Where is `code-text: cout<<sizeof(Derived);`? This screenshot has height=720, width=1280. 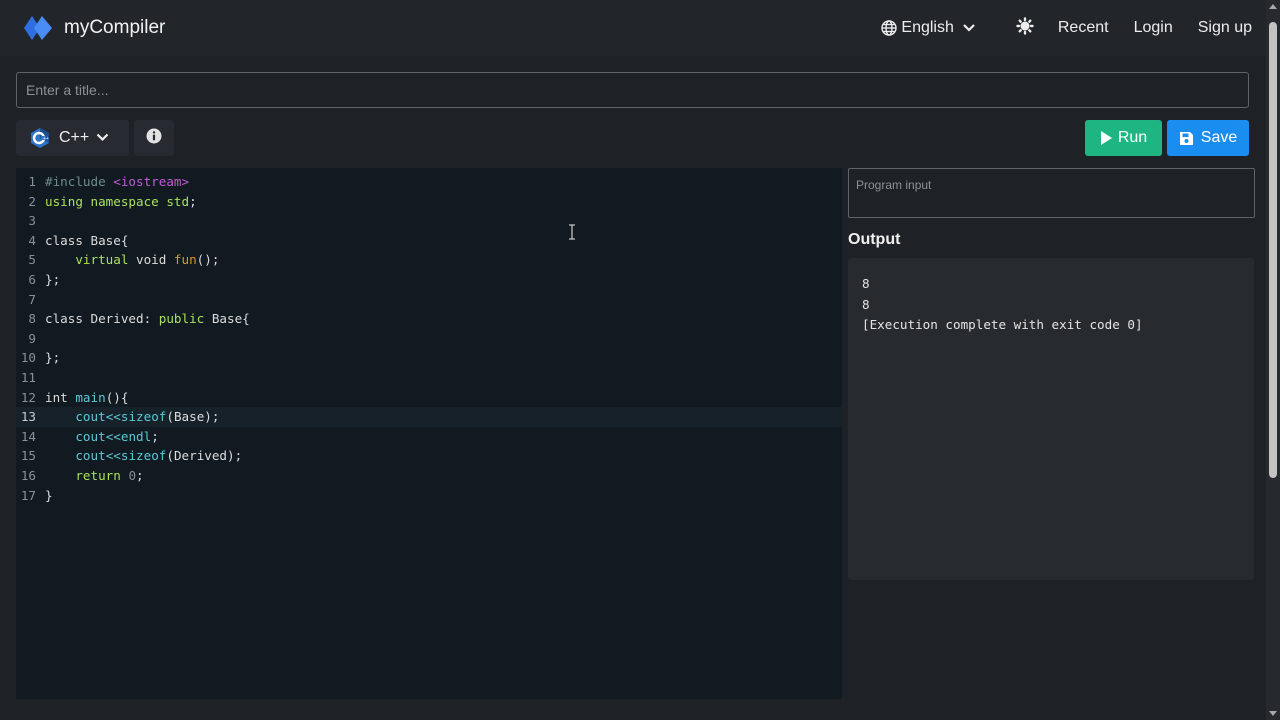 code-text: cout<<sizeof(Derived); is located at coordinates (159, 456).